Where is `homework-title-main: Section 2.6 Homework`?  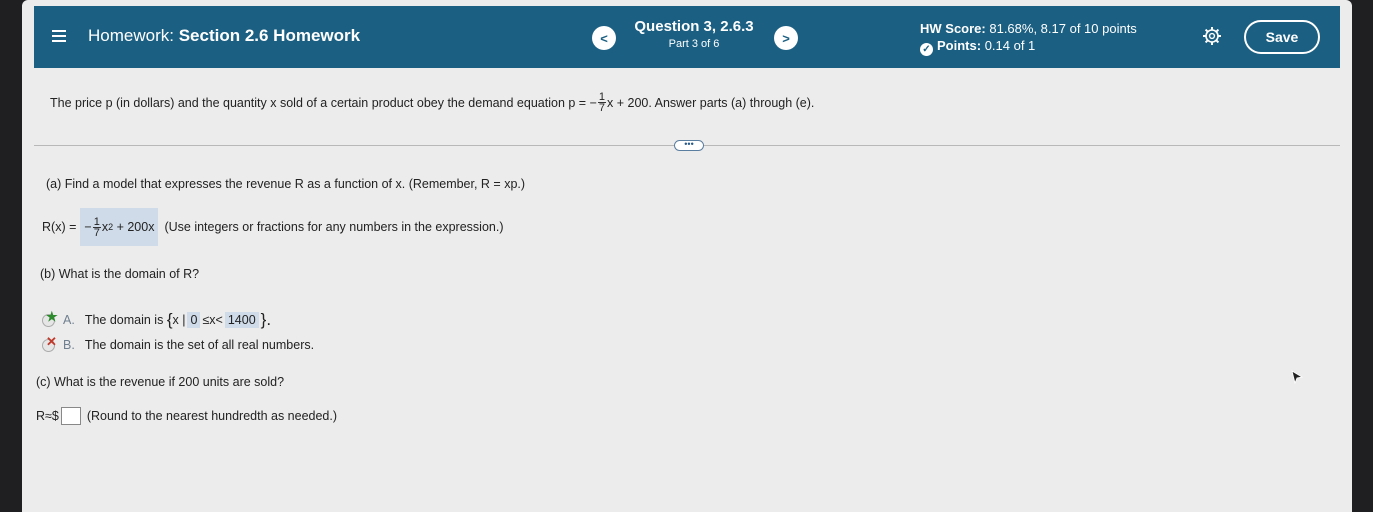 homework-title-main: Section 2.6 Homework is located at coordinates (269, 35).